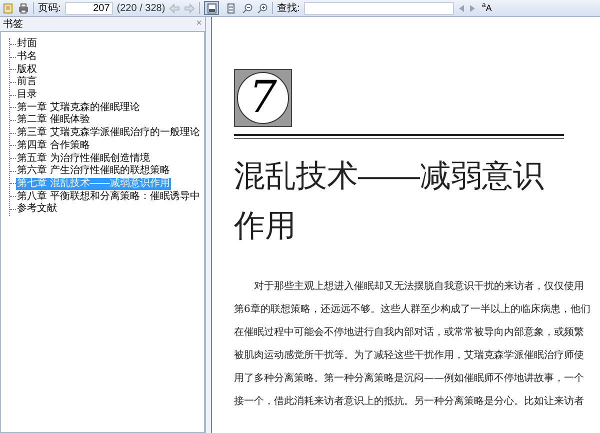 The width and height of the screenshot is (600, 433). What do you see at coordinates (37, 209) in the screenshot?
I see `bookmark-item: 参考文献` at bounding box center [37, 209].